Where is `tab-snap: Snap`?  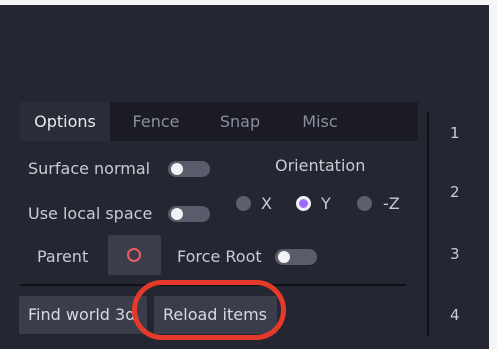
tab-snap: Snap is located at coordinates (240, 121).